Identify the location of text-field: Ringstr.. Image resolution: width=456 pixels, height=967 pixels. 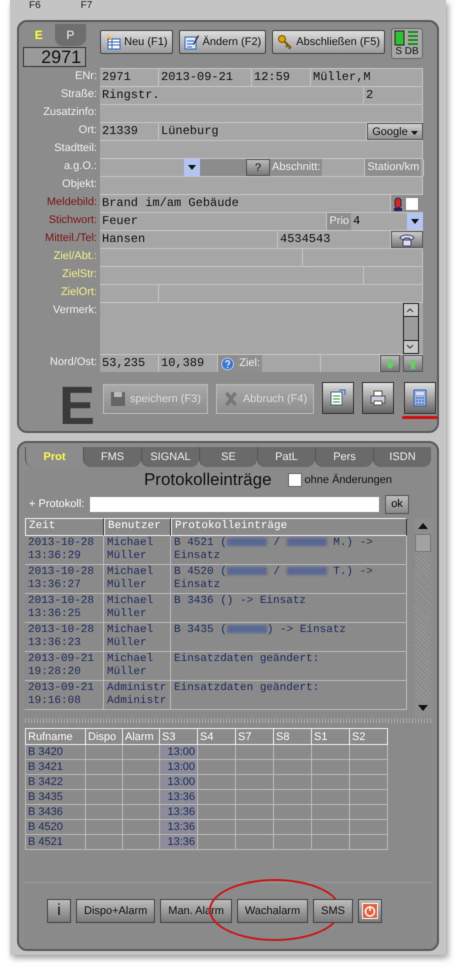
(232, 95).